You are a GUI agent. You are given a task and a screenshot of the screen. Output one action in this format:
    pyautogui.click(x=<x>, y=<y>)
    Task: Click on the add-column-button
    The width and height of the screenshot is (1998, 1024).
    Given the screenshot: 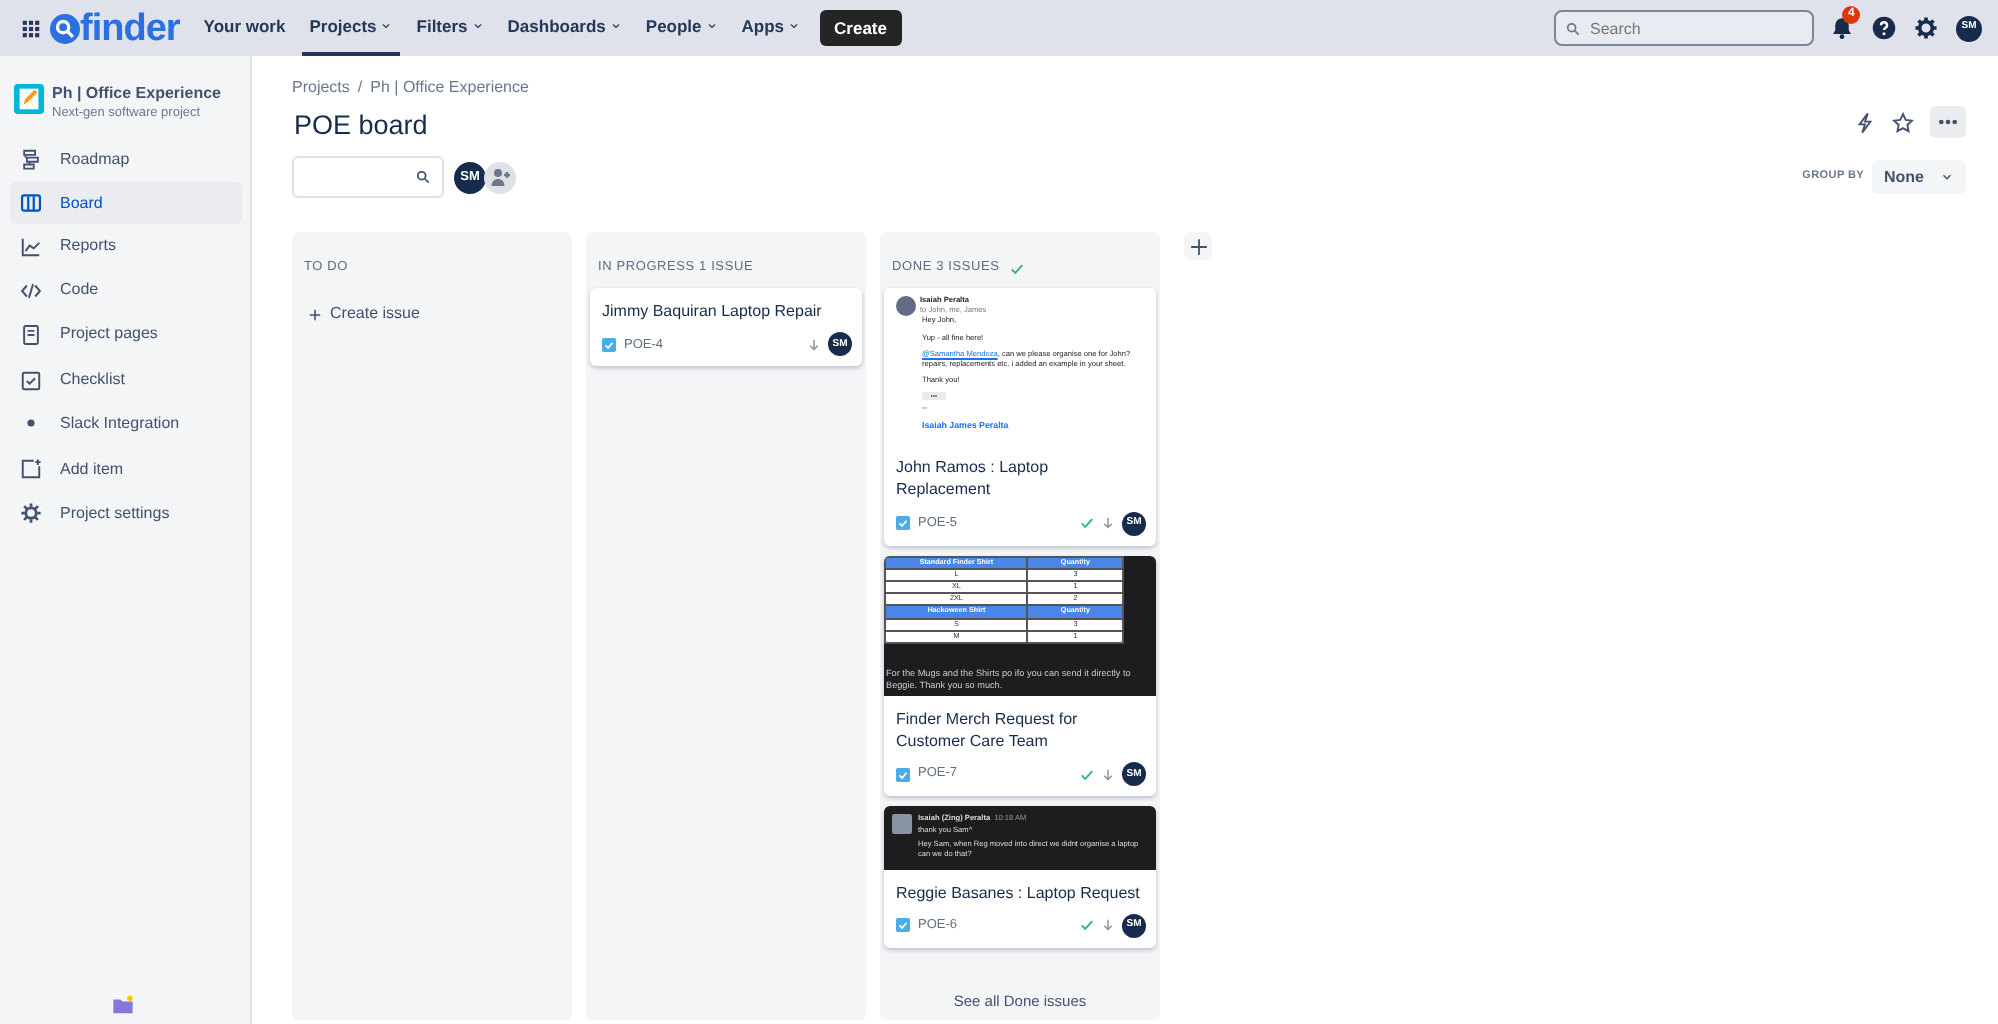 What is the action you would take?
    pyautogui.click(x=1198, y=246)
    